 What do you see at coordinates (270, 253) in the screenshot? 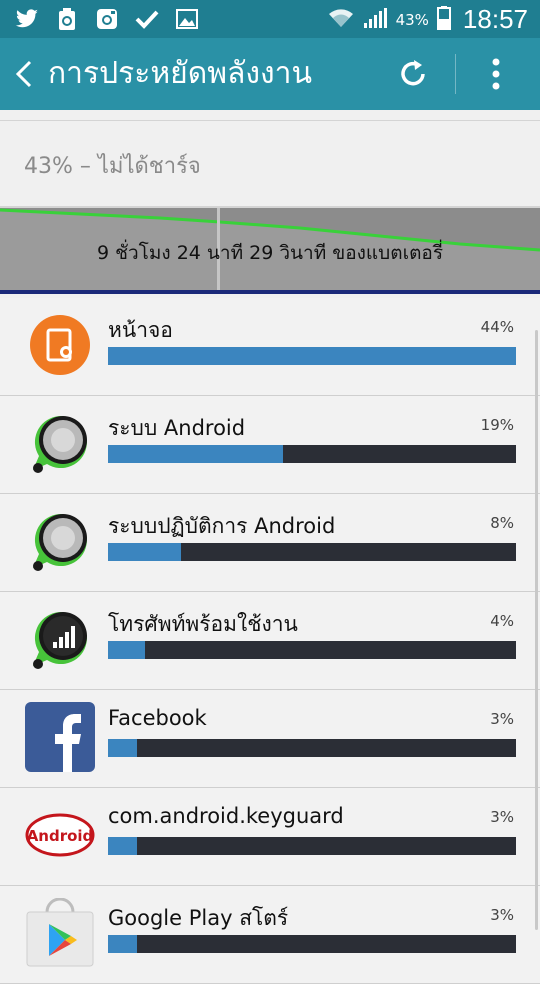
I see `remaining-time: 9 ชั่วโมง 24 นาที 29 วินาที ของแบตเตอรี่` at bounding box center [270, 253].